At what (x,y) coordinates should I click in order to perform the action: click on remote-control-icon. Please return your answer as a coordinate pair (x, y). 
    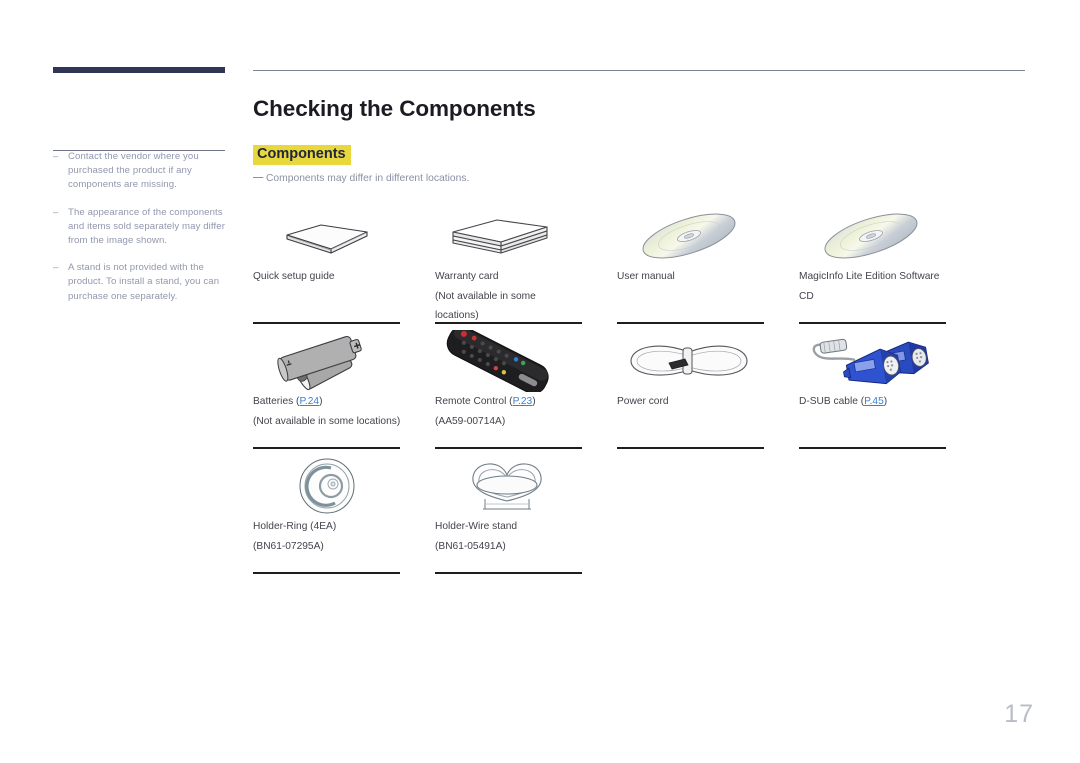
    Looking at the image, I should click on (510, 361).